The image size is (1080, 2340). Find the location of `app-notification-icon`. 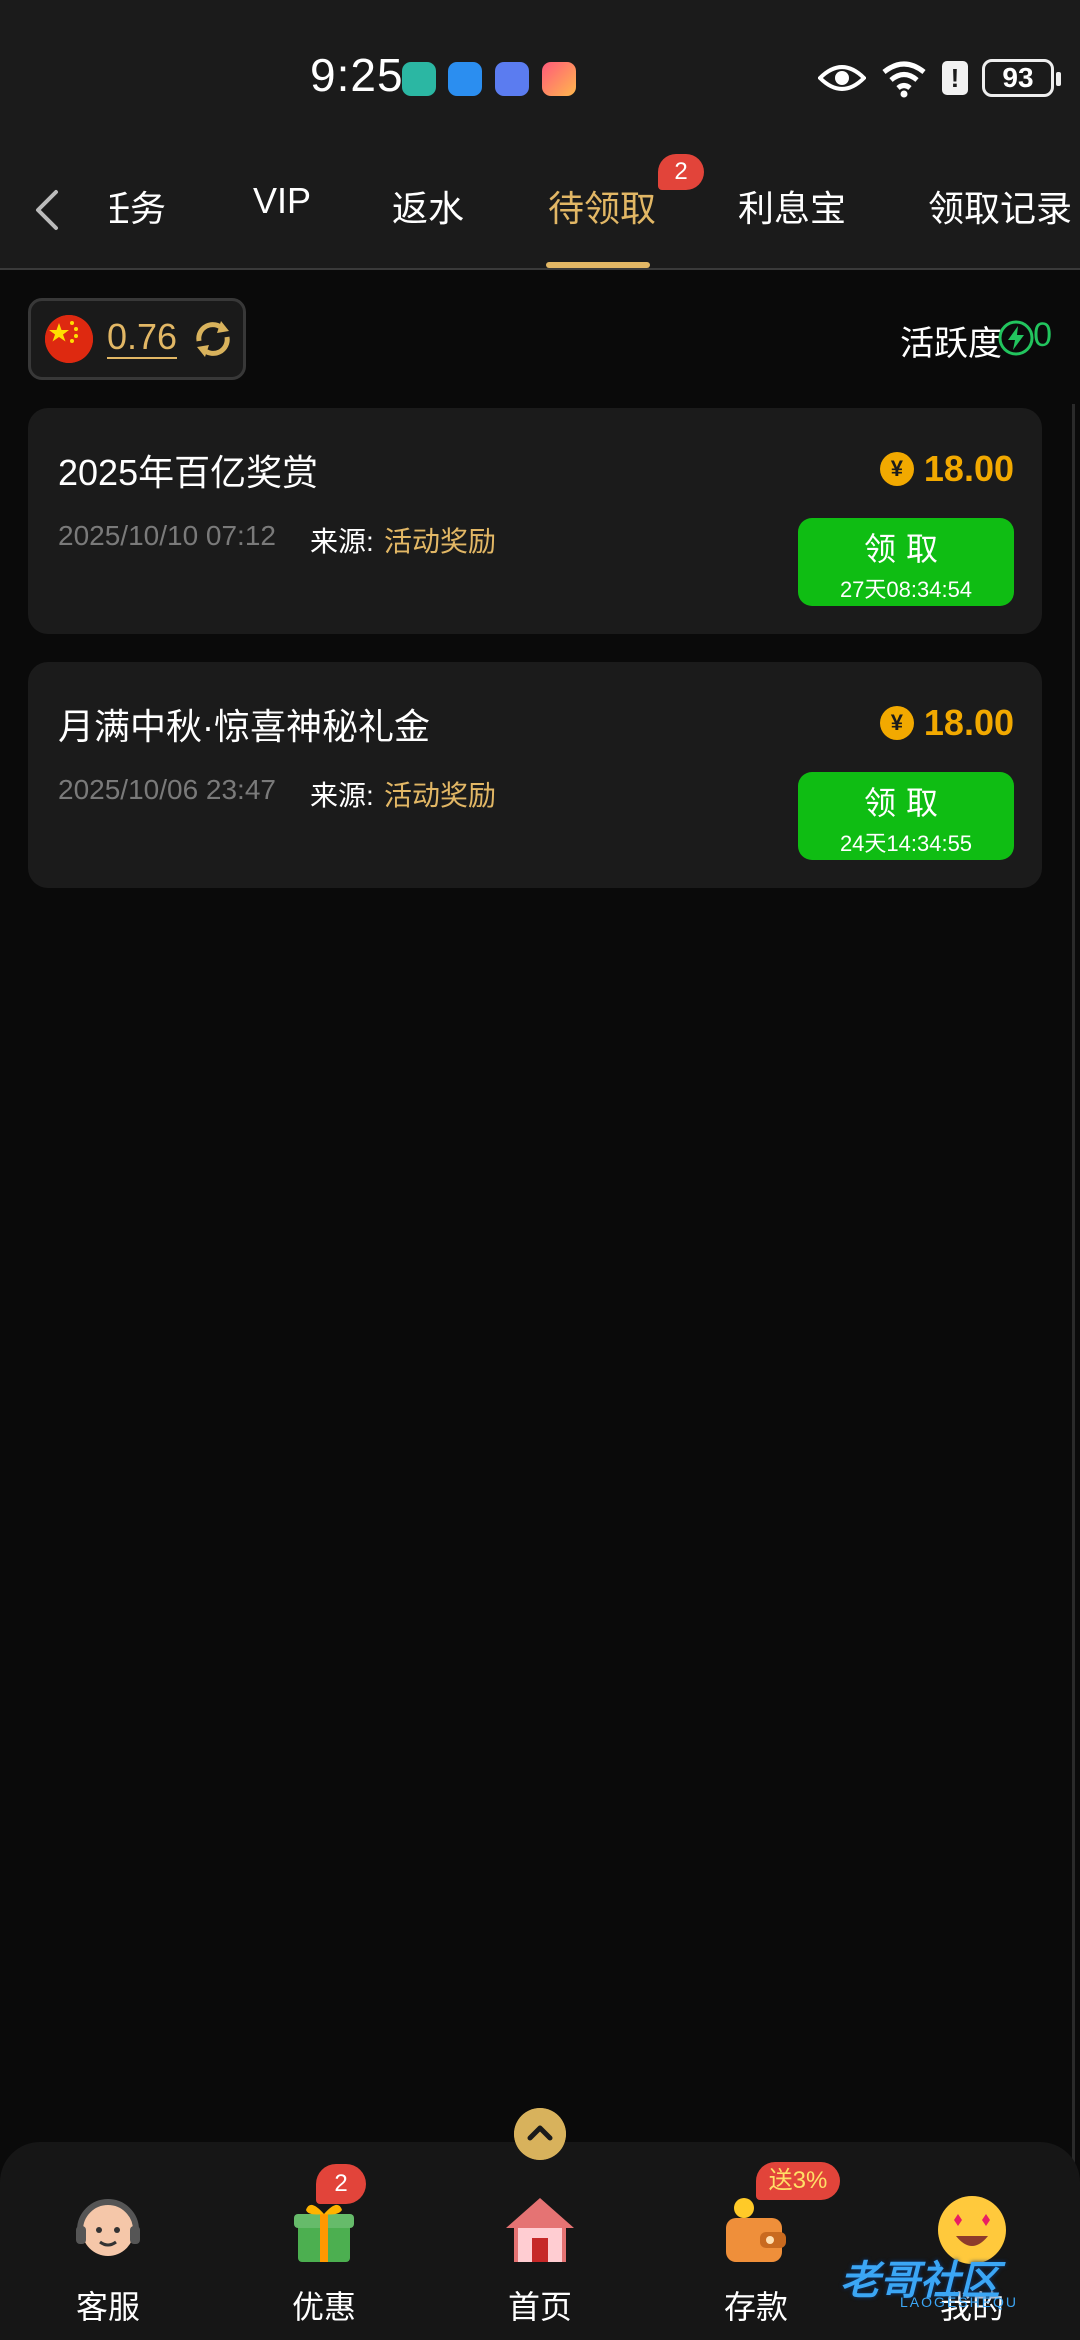

app-notification-icon is located at coordinates (419, 79).